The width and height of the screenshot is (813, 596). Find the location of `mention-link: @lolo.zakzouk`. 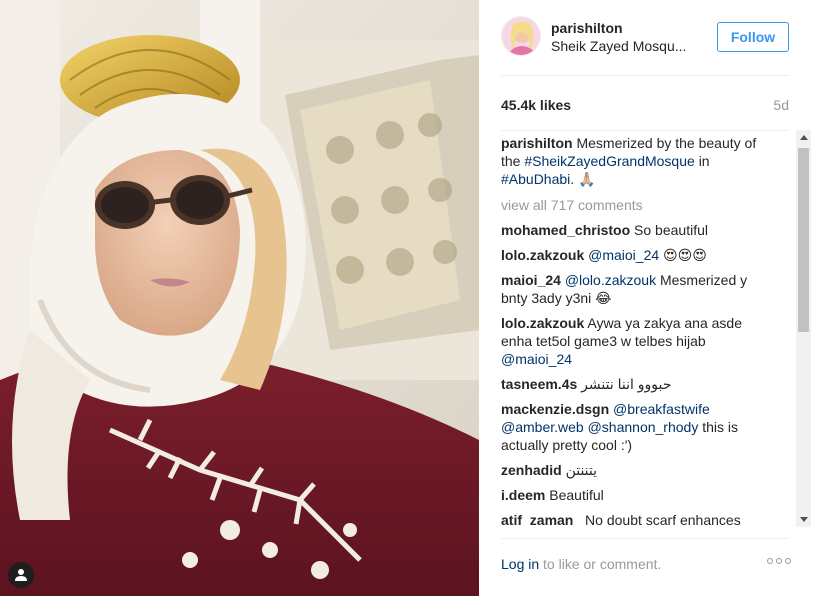

mention-link: @lolo.zakzouk is located at coordinates (610, 280).